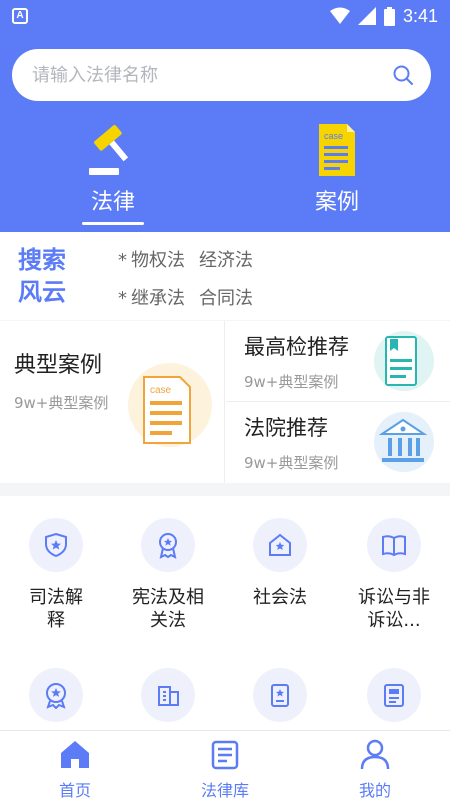 The image size is (450, 800). What do you see at coordinates (226, 260) in the screenshot?
I see `hot-search-item: 经济法` at bounding box center [226, 260].